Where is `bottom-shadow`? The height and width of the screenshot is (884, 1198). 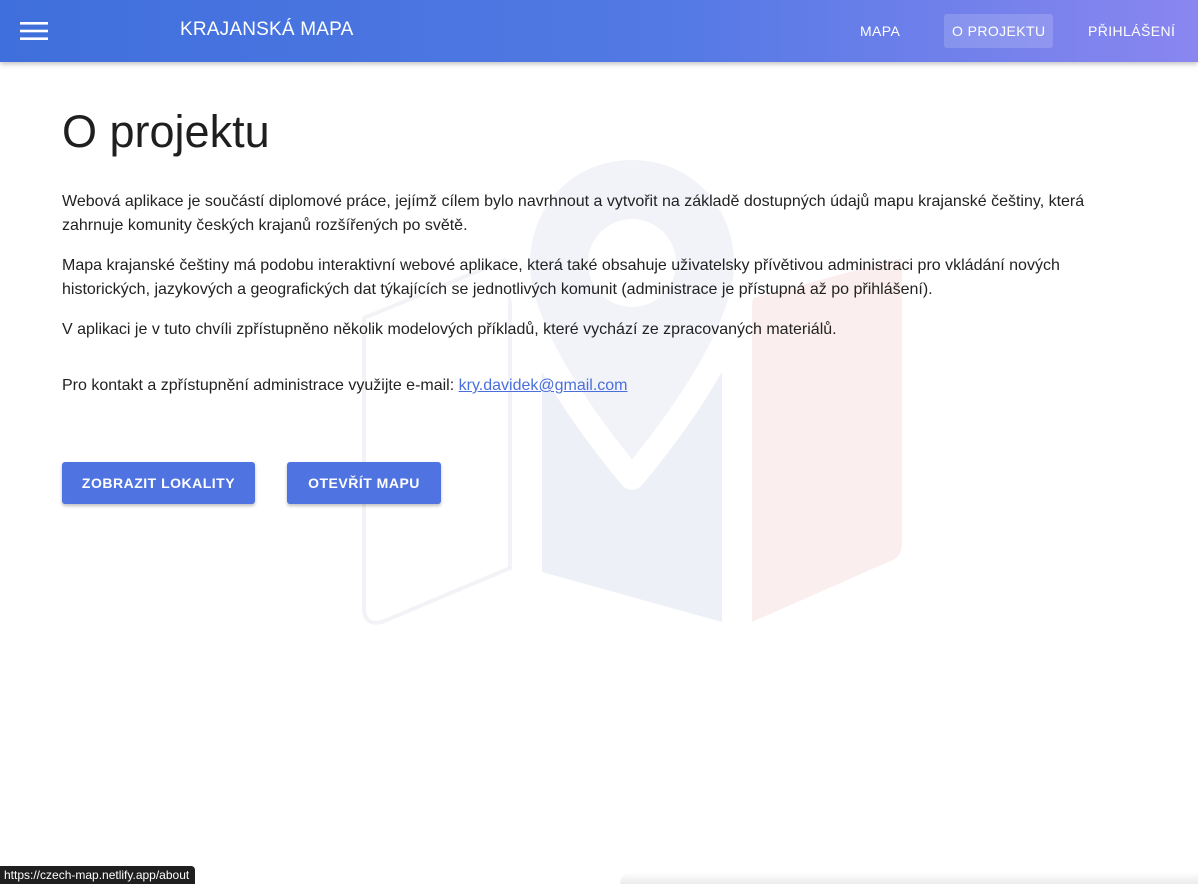
bottom-shadow is located at coordinates (909, 878).